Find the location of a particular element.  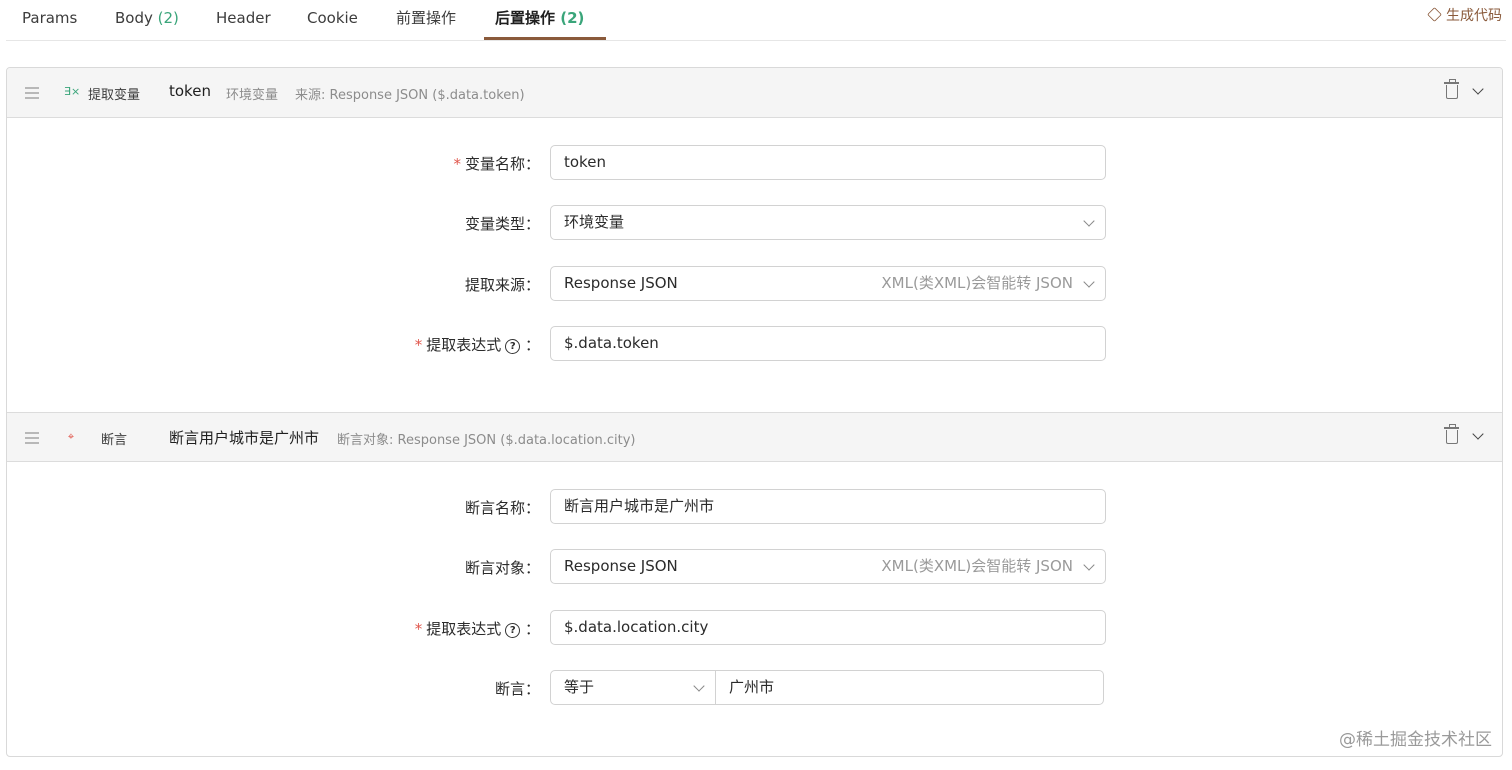

var-name-input: token is located at coordinates (828, 162).